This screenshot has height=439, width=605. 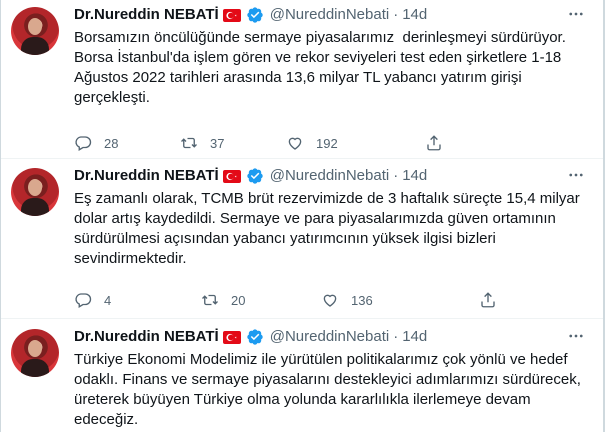 What do you see at coordinates (347, 300) in the screenshot?
I see `like-button: 136` at bounding box center [347, 300].